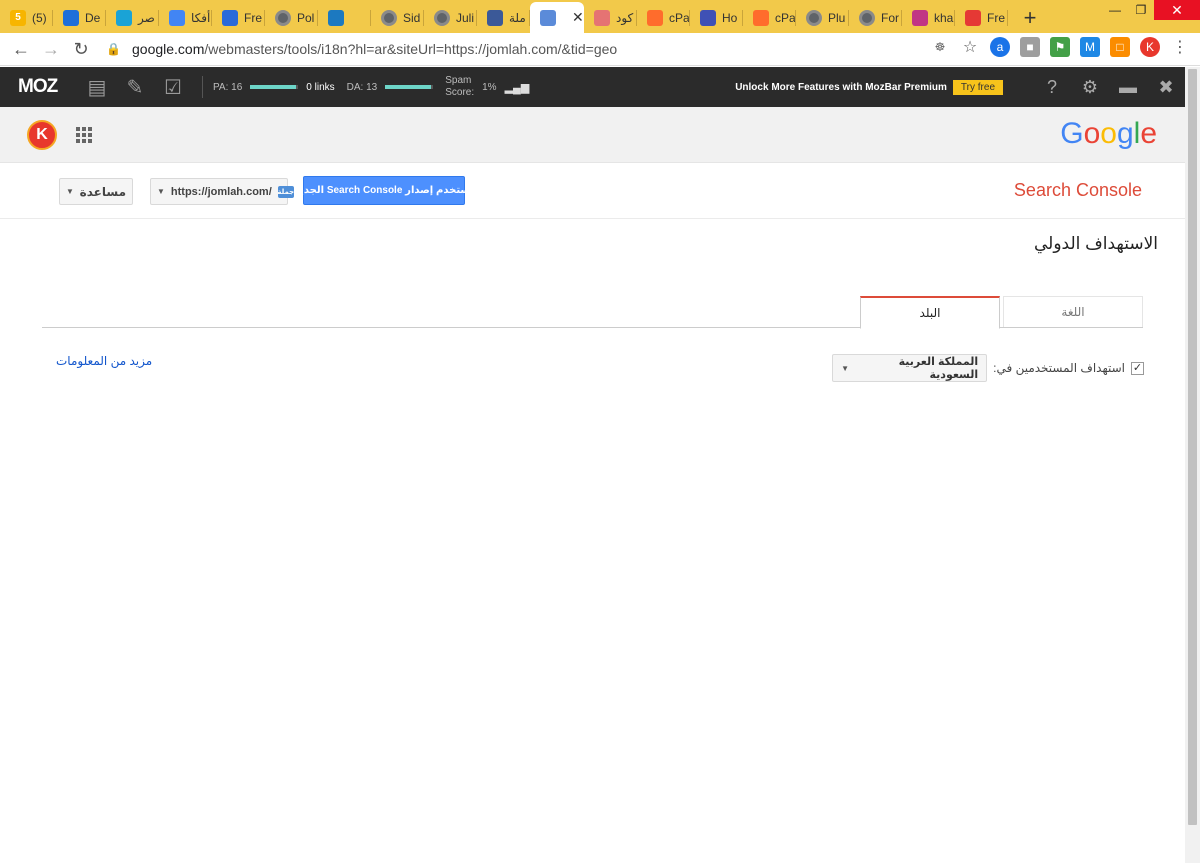 The width and height of the screenshot is (1200, 863). What do you see at coordinates (102, 191) in the screenshot?
I see `help-label: مساعدة` at bounding box center [102, 191].